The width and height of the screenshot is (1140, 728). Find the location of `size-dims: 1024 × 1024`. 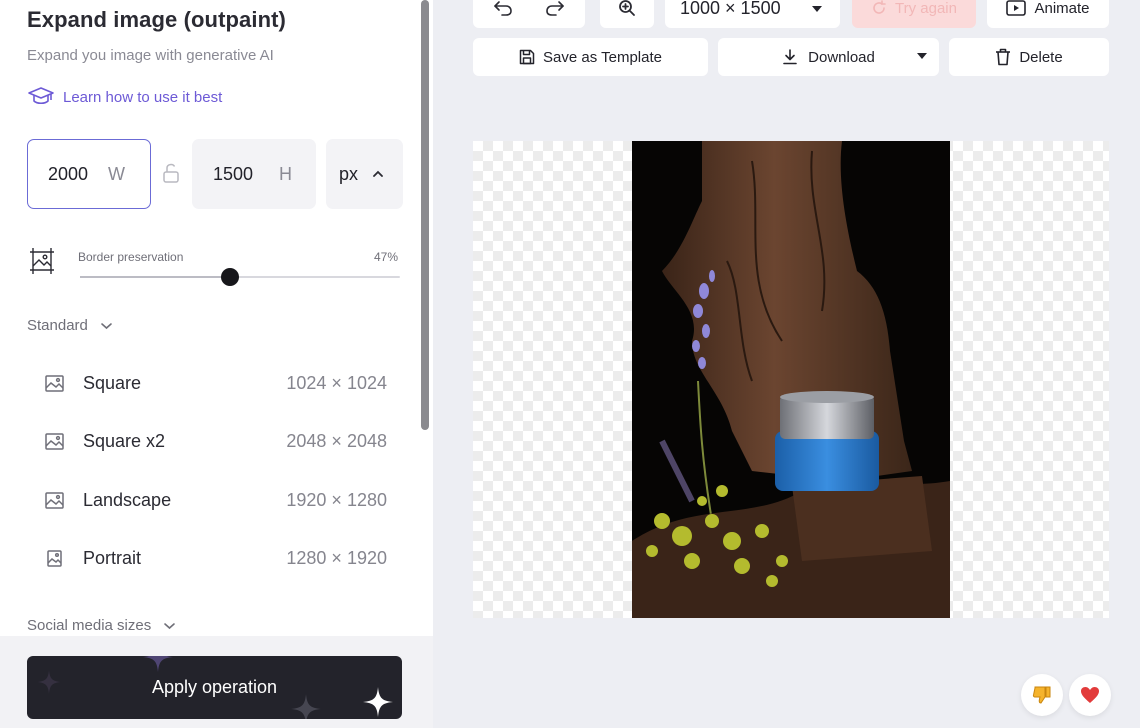

size-dims: 1024 × 1024 is located at coordinates (336, 382).